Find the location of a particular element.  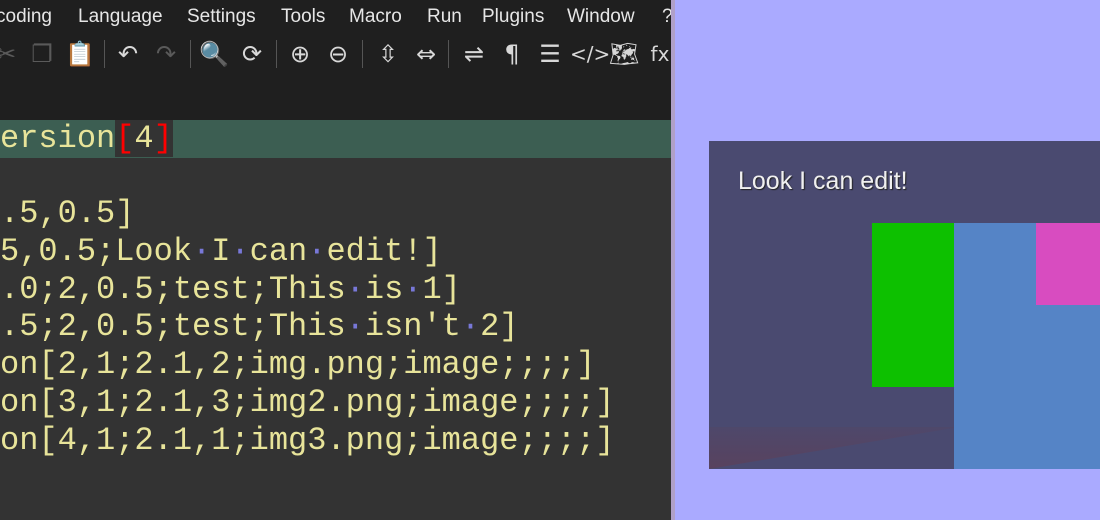

menu-plugins: Plugins is located at coordinates (513, 17).